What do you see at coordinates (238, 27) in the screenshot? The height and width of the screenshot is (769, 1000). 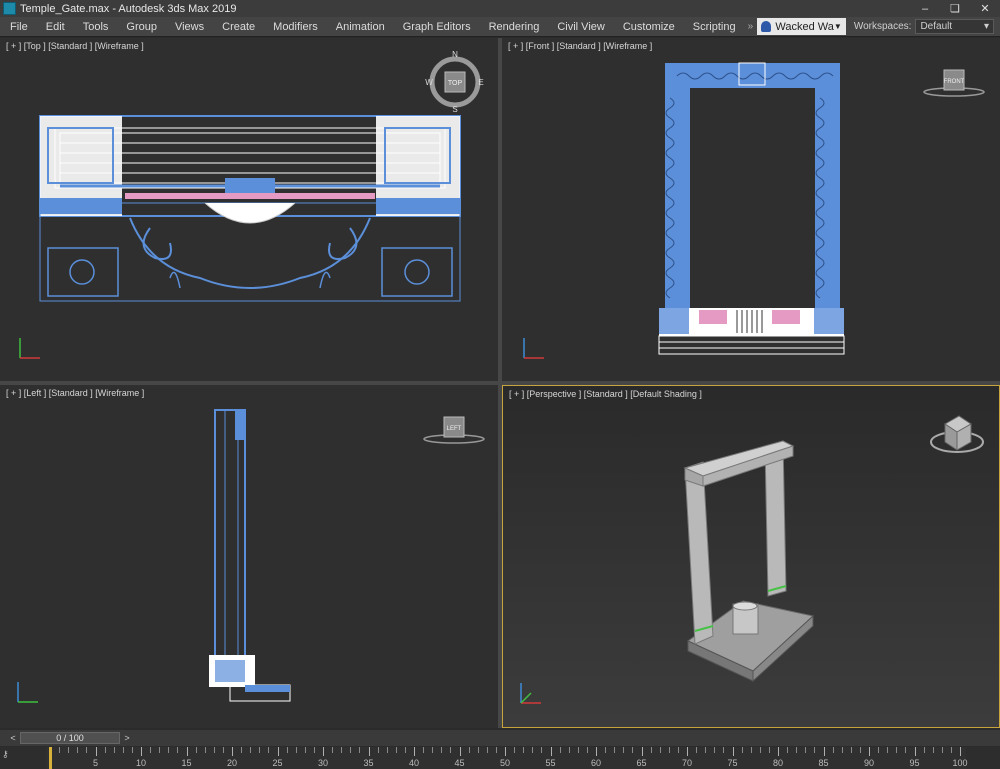 I see `menu-create: Create` at bounding box center [238, 27].